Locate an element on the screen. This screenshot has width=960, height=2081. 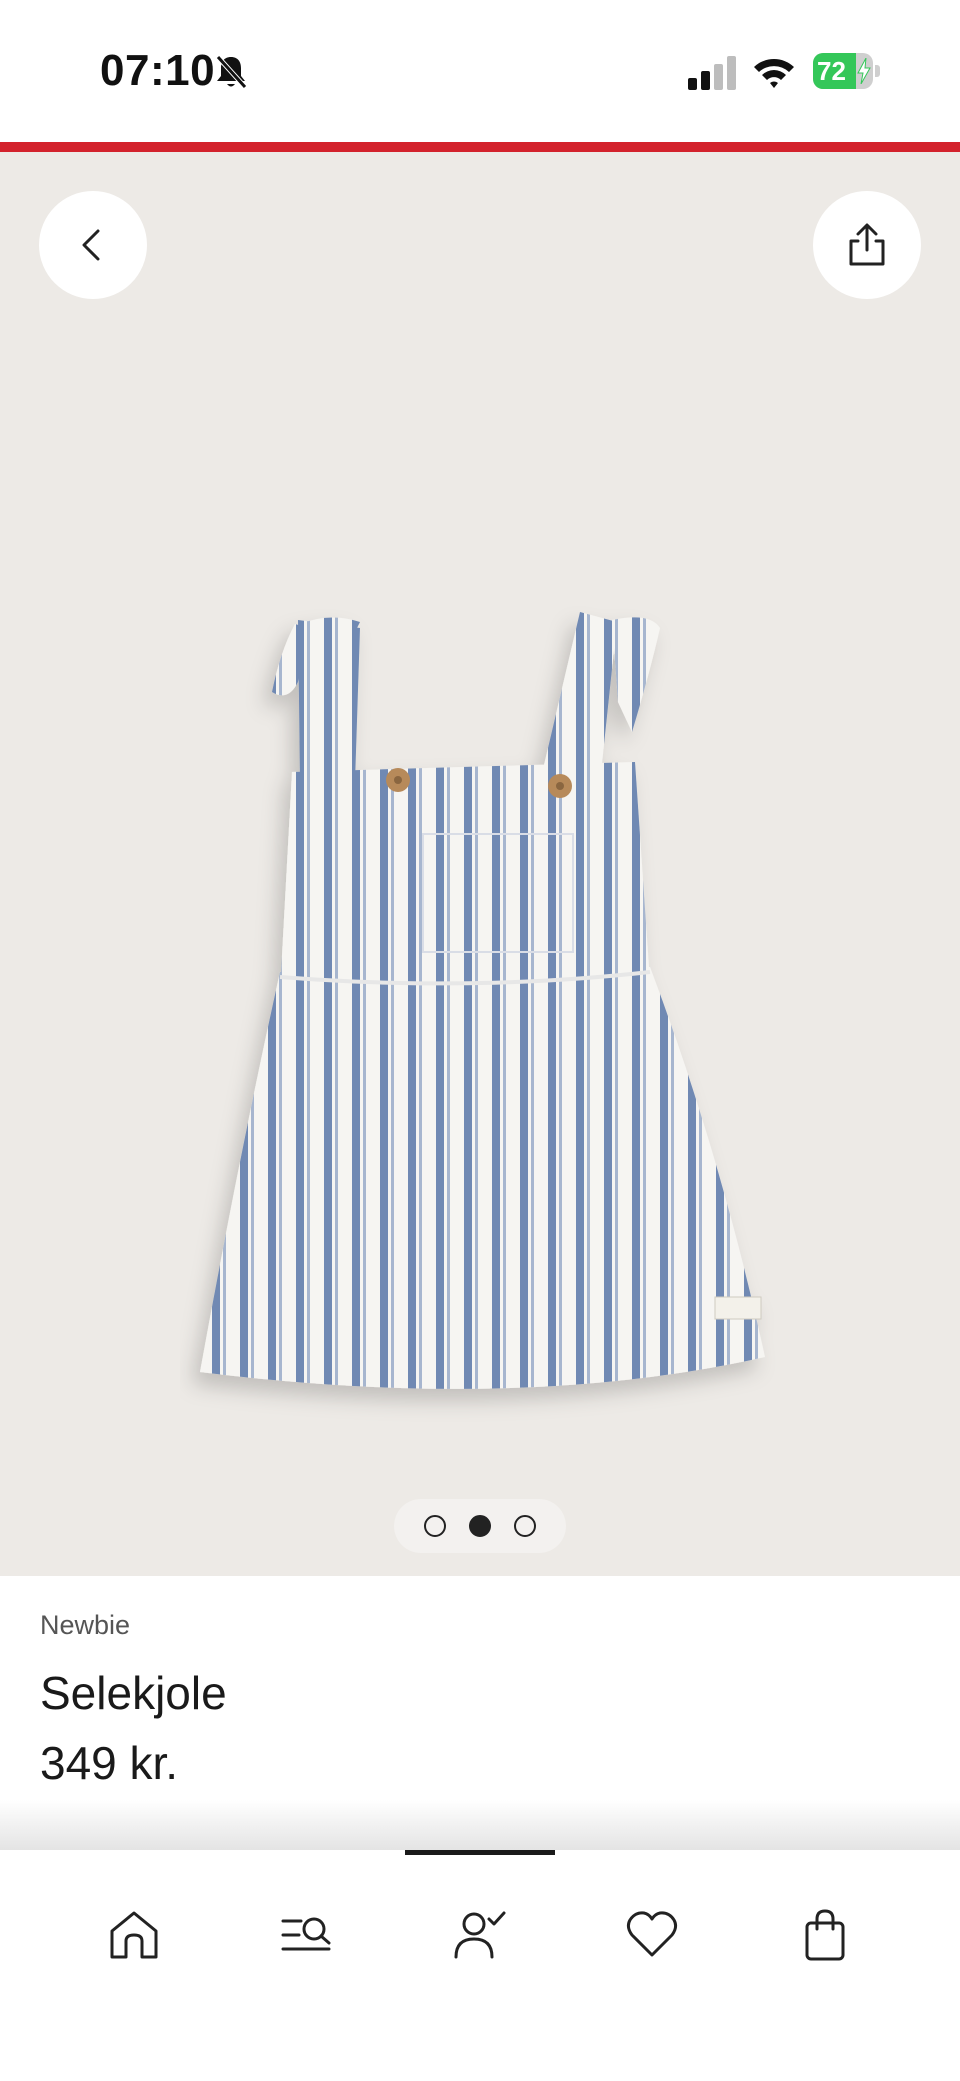
nav-account is located at coordinates (480, 1935).